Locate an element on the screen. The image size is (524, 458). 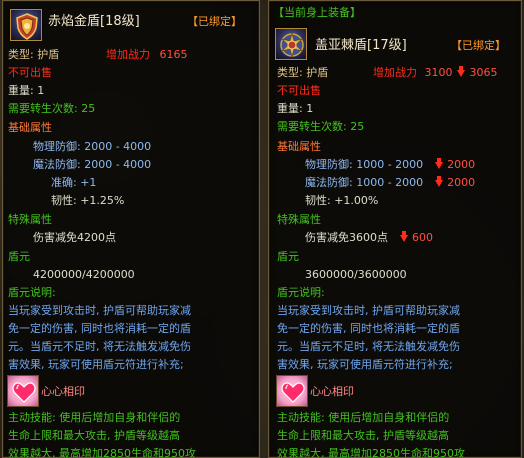
magic-defense-row: 魔法防御: 1000 - 2000 2000 is located at coordinates (390, 182).